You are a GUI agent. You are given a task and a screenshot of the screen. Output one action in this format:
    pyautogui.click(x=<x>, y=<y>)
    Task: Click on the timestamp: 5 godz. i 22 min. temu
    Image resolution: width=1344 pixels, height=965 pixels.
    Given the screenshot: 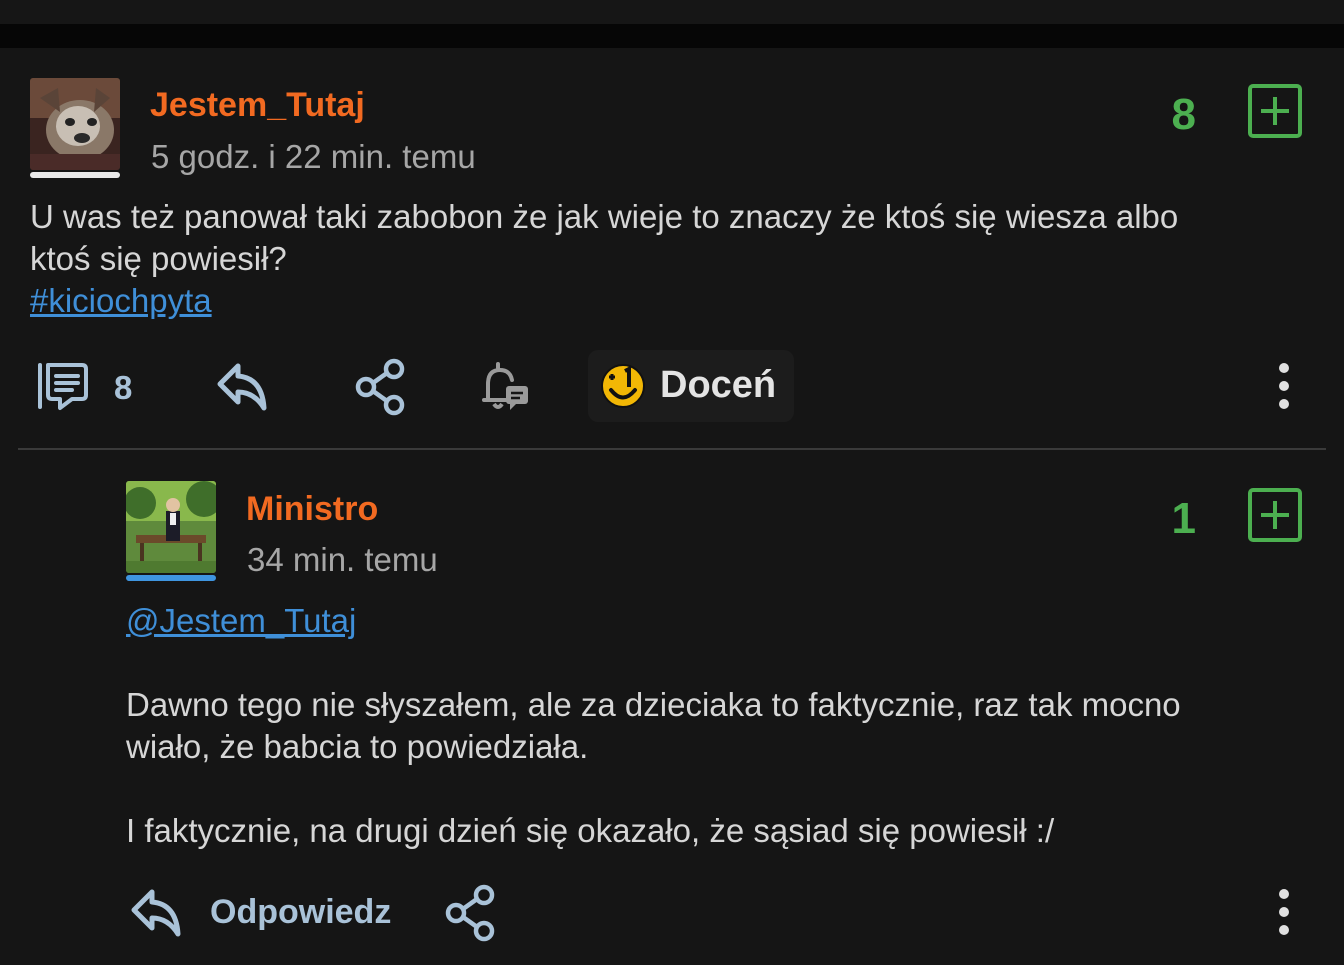 What is the action you would take?
    pyautogui.click(x=313, y=156)
    